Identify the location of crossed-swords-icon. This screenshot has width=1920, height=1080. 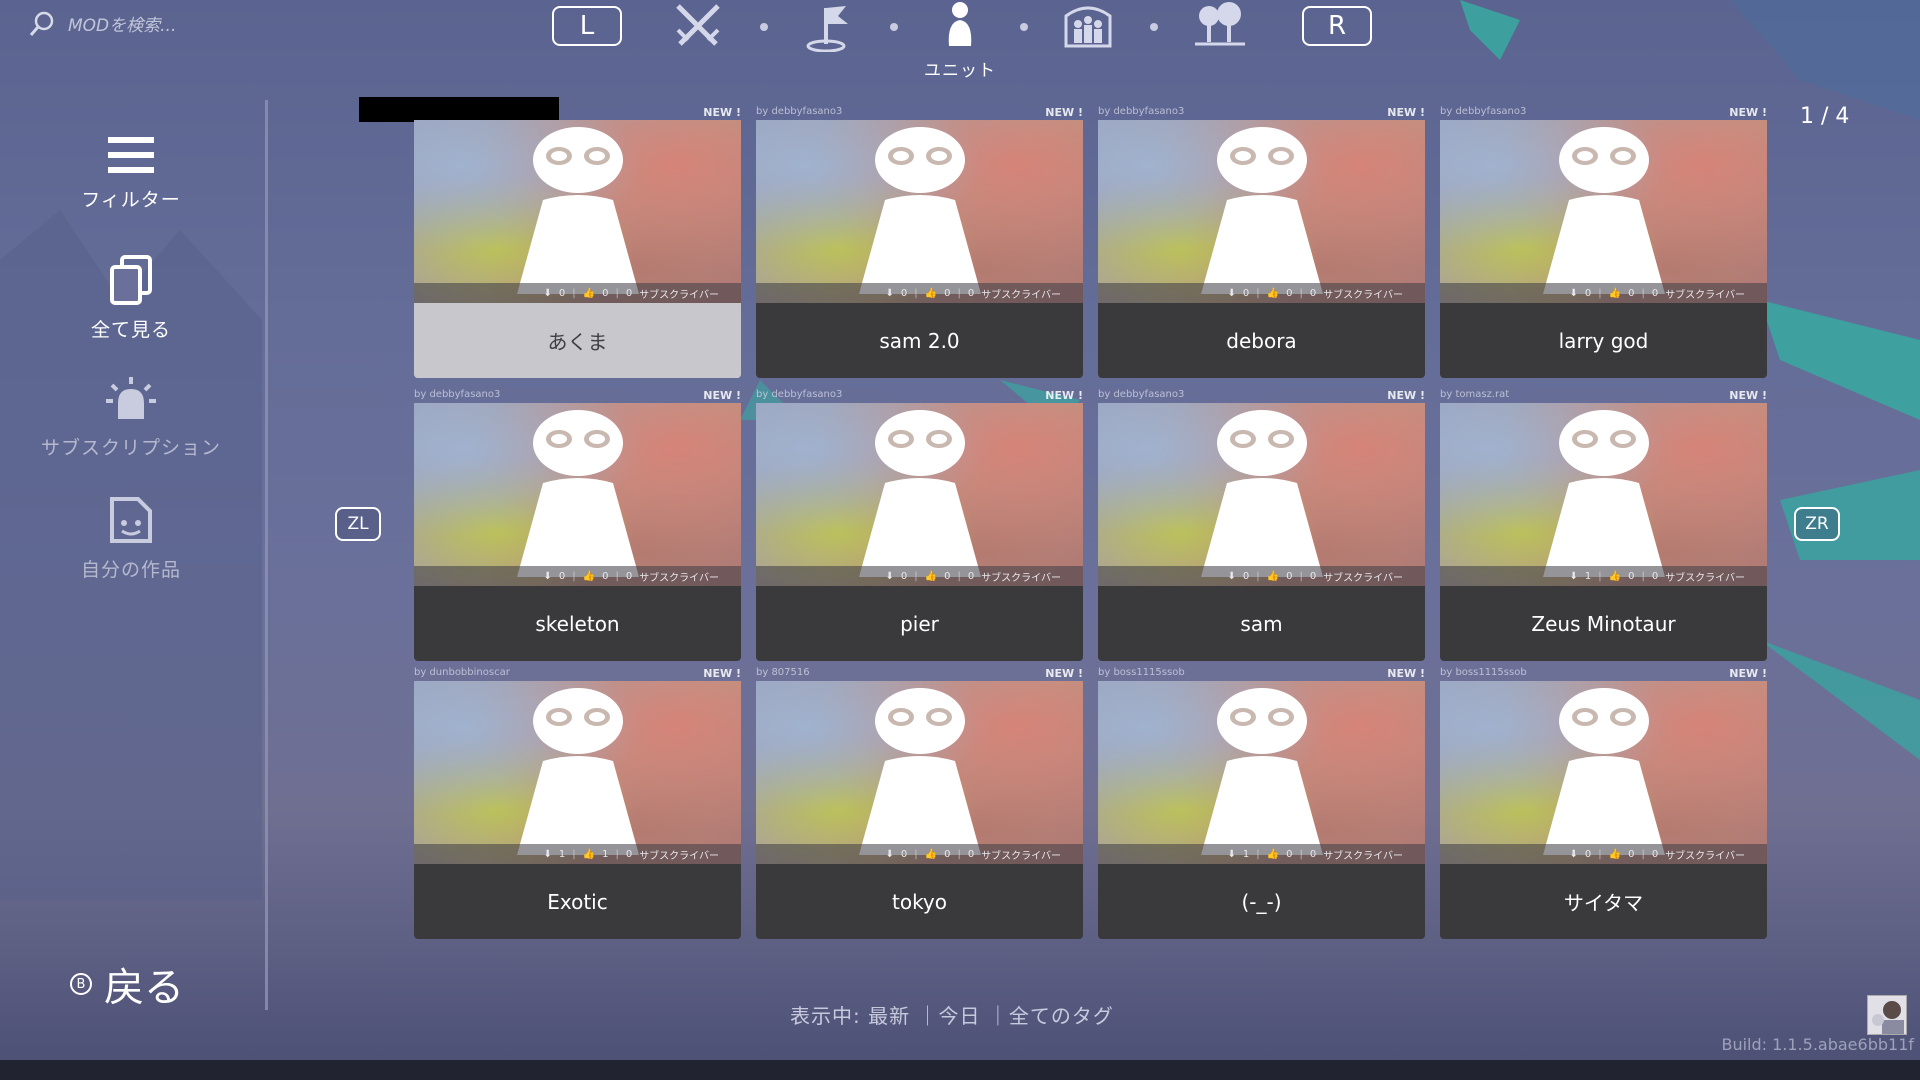
(698, 27).